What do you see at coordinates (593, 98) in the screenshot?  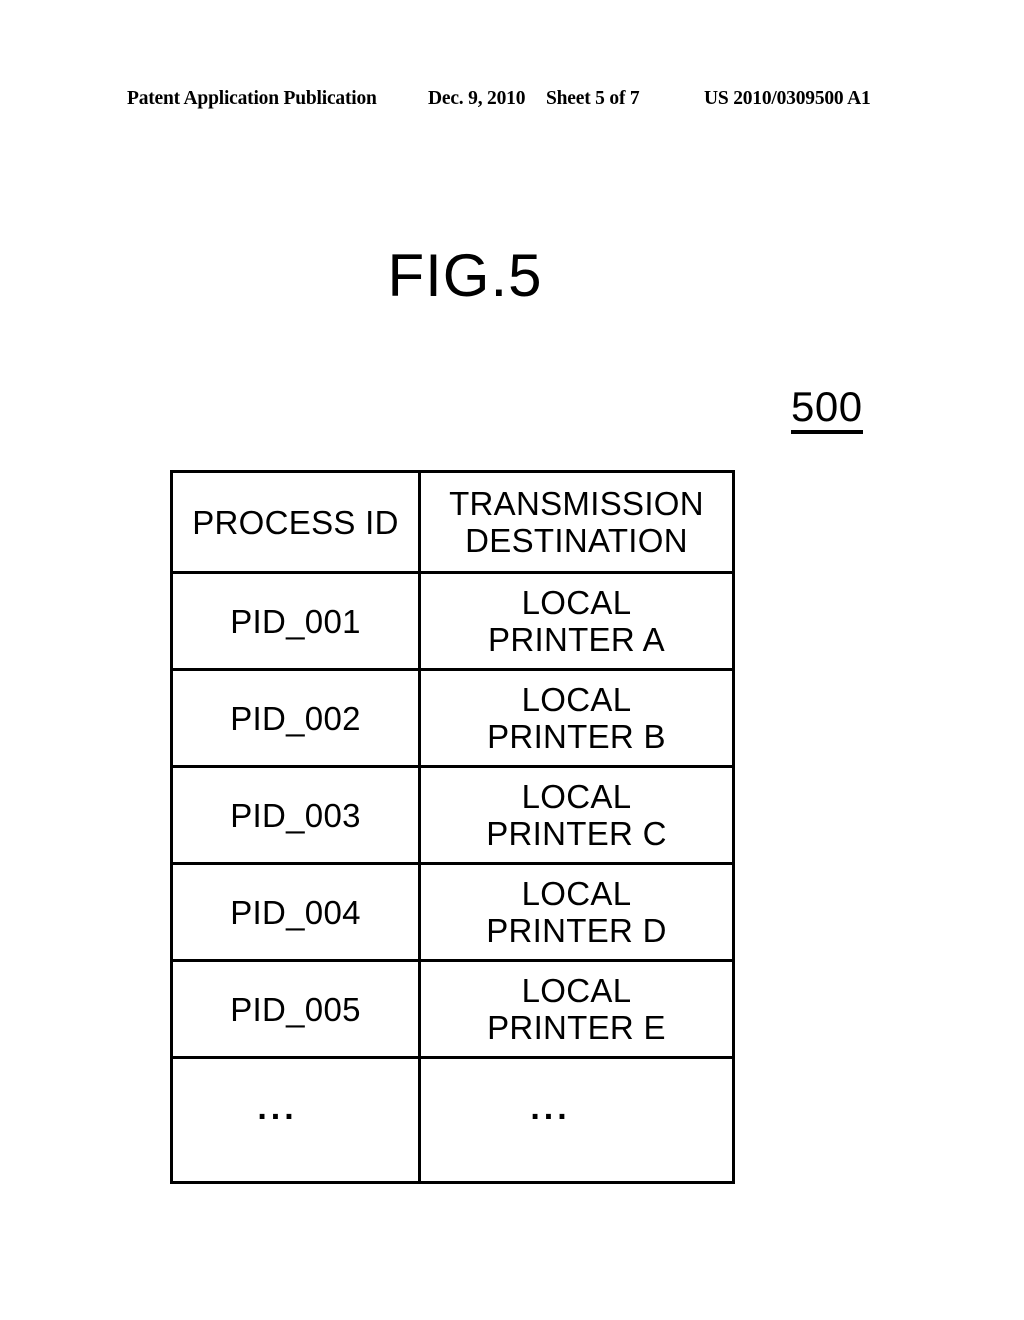 I see `sheet-number: Sheet 5 of 7` at bounding box center [593, 98].